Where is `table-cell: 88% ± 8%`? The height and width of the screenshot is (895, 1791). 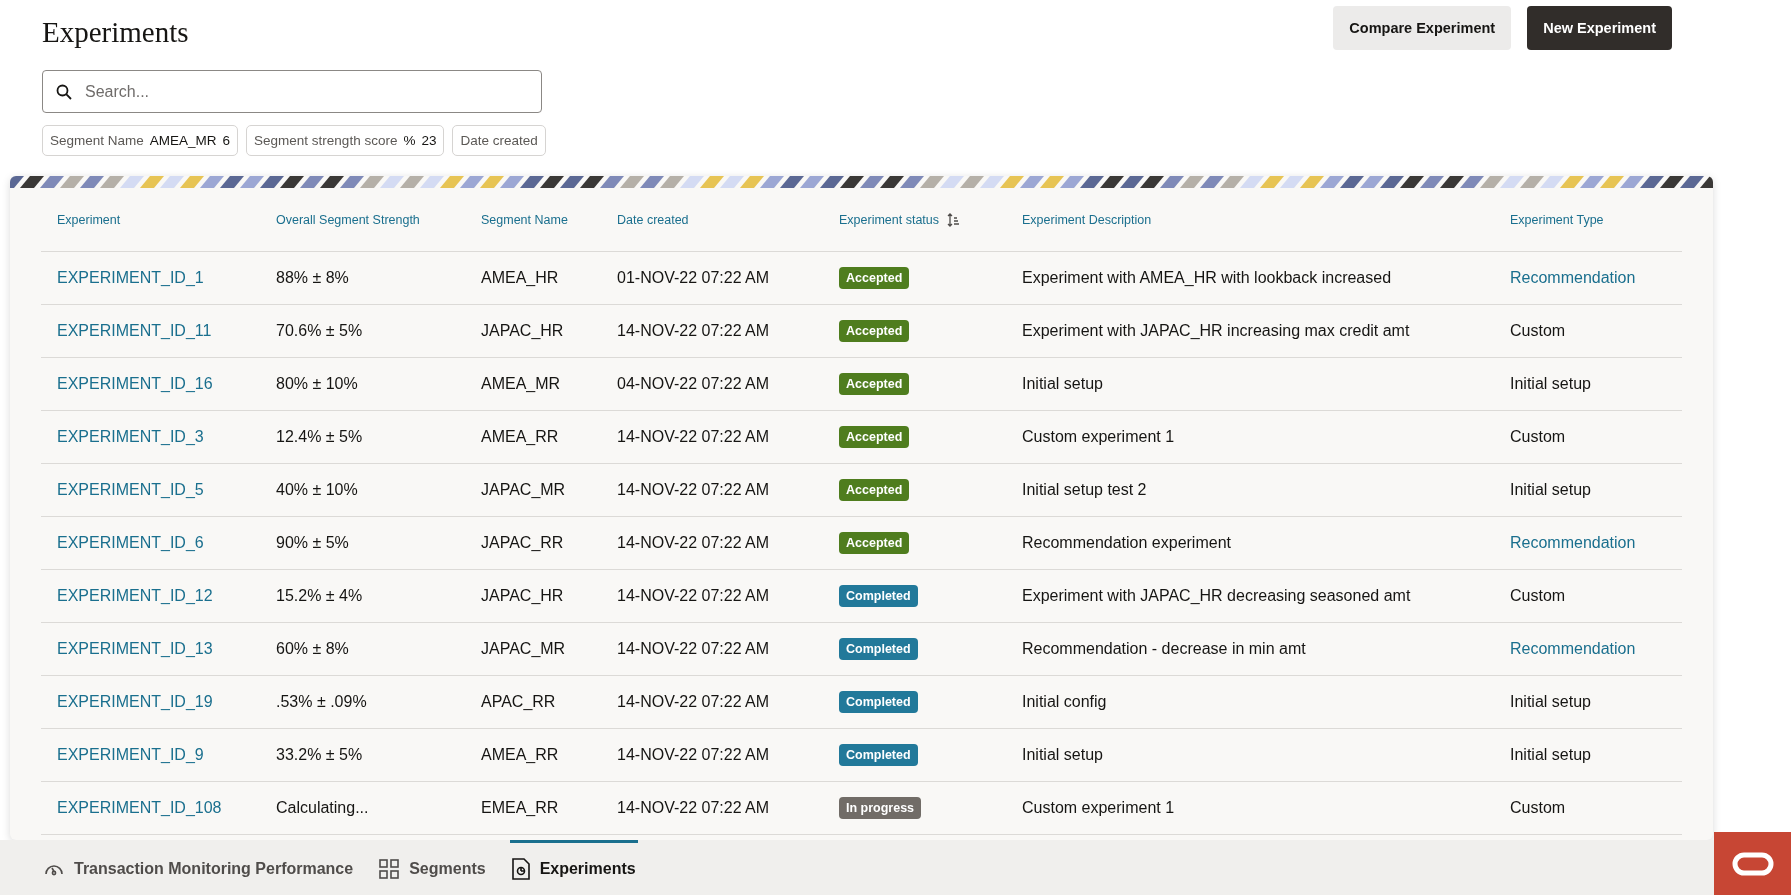 table-cell: 88% ± 8% is located at coordinates (312, 277).